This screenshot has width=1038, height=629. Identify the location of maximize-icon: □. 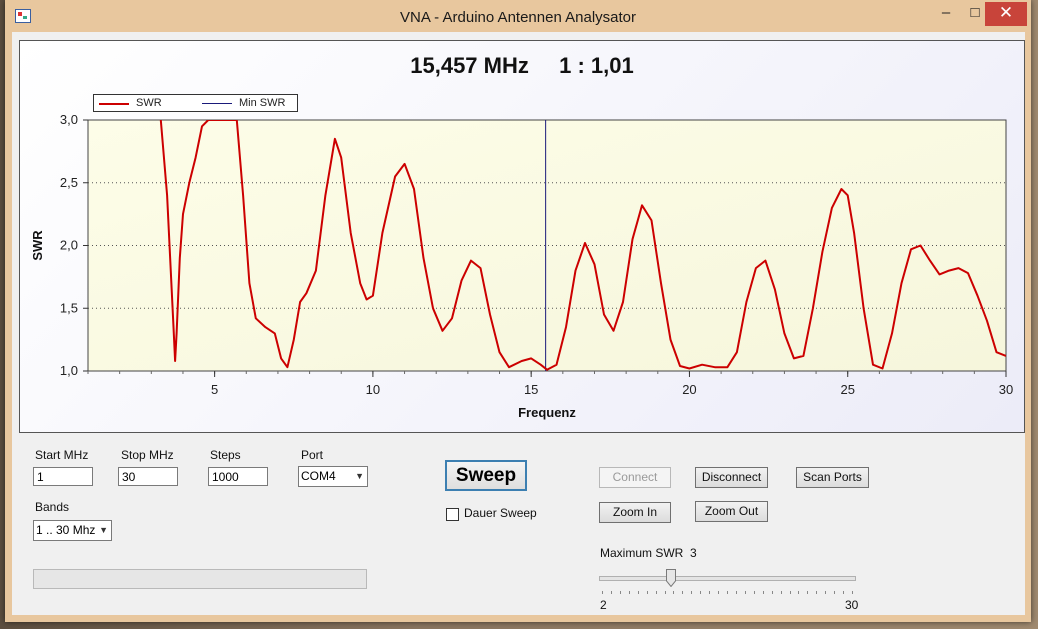
(975, 12).